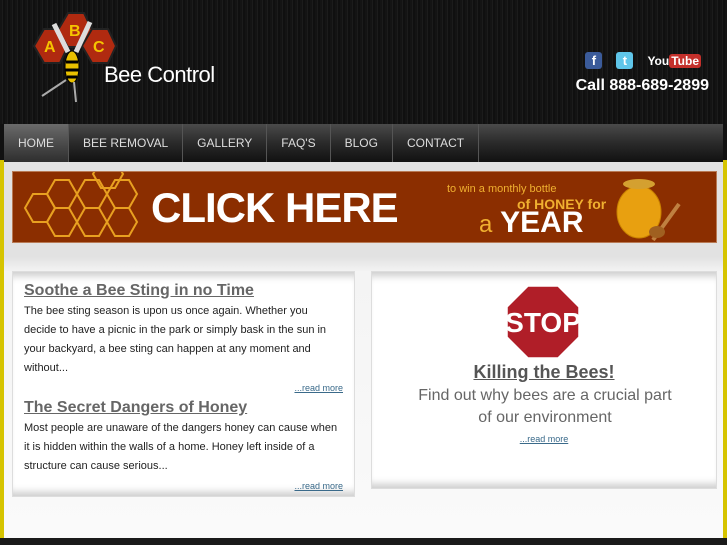 This screenshot has width=727, height=545. What do you see at coordinates (363, 541) in the screenshot?
I see `footer` at bounding box center [363, 541].